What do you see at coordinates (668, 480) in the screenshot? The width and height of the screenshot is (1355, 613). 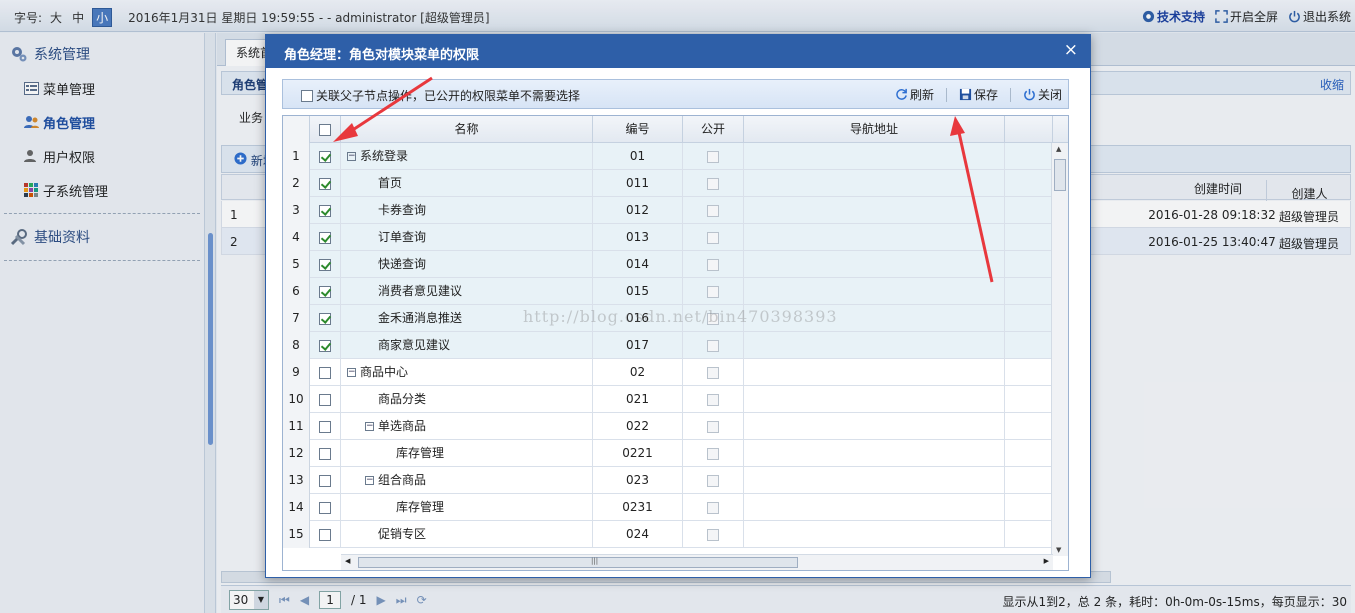 I see `tree-row: 13− 组合商品 023` at bounding box center [668, 480].